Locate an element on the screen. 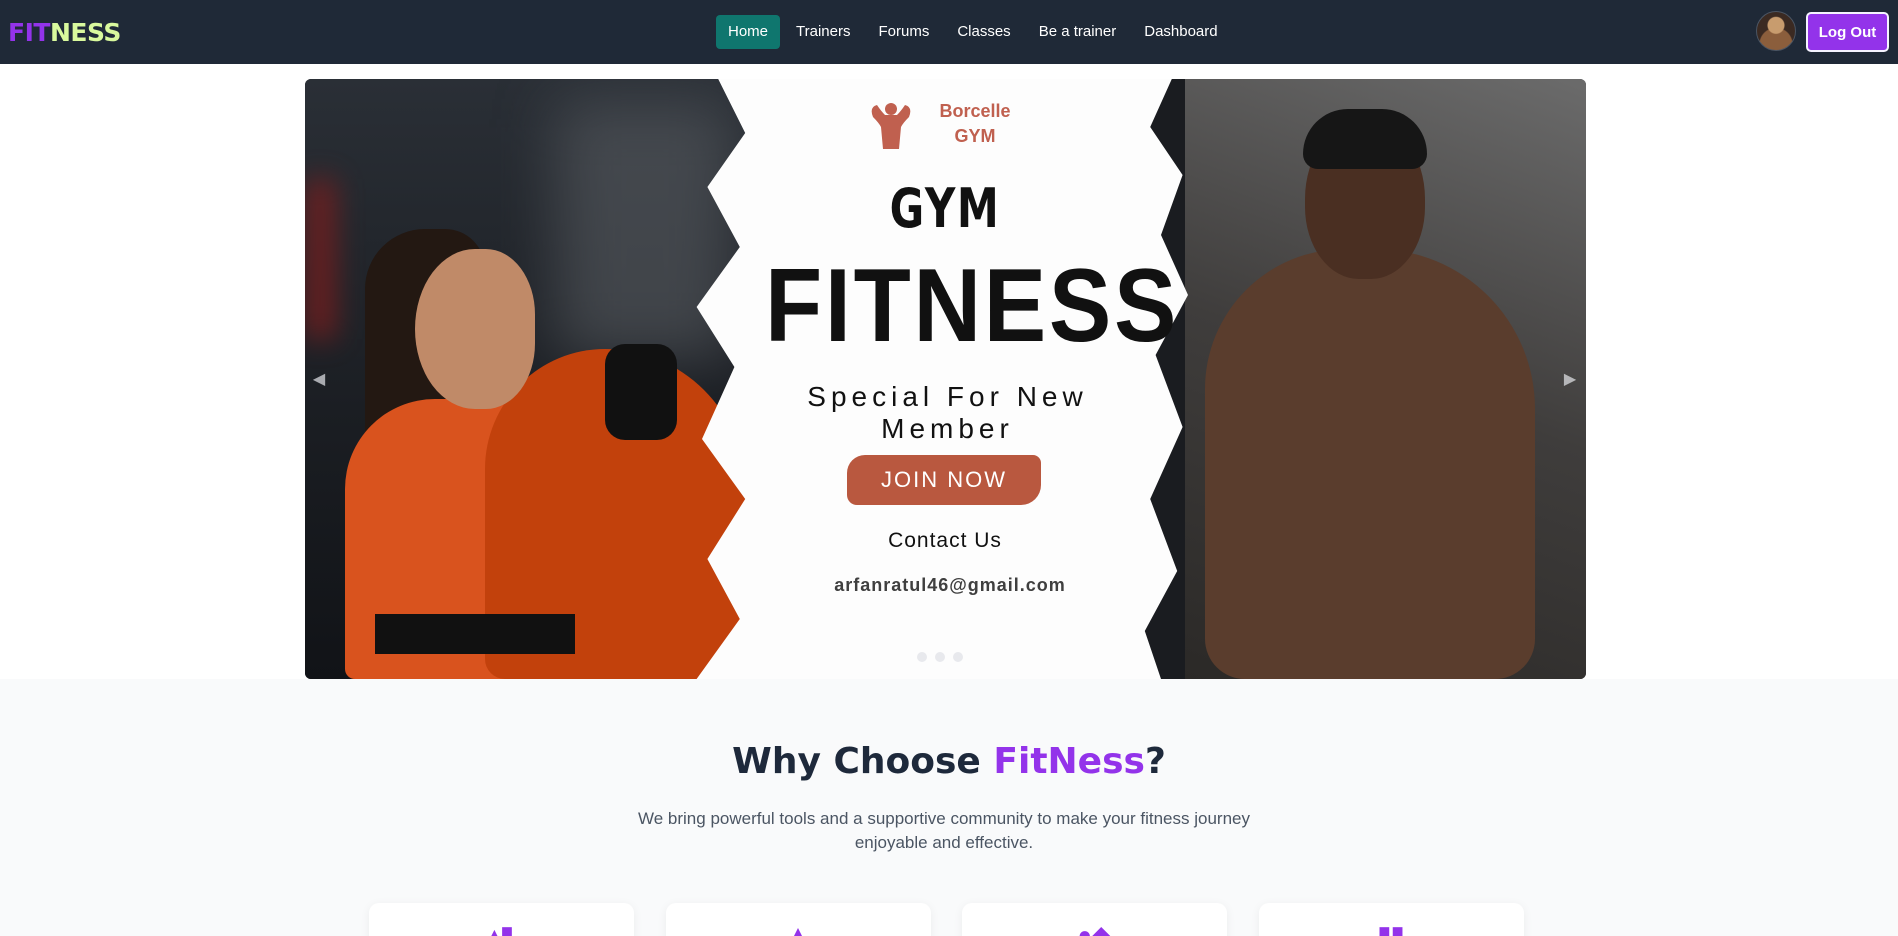 This screenshot has width=1898, height=936. feature-icon-3: ●◆ is located at coordinates (1094, 929).